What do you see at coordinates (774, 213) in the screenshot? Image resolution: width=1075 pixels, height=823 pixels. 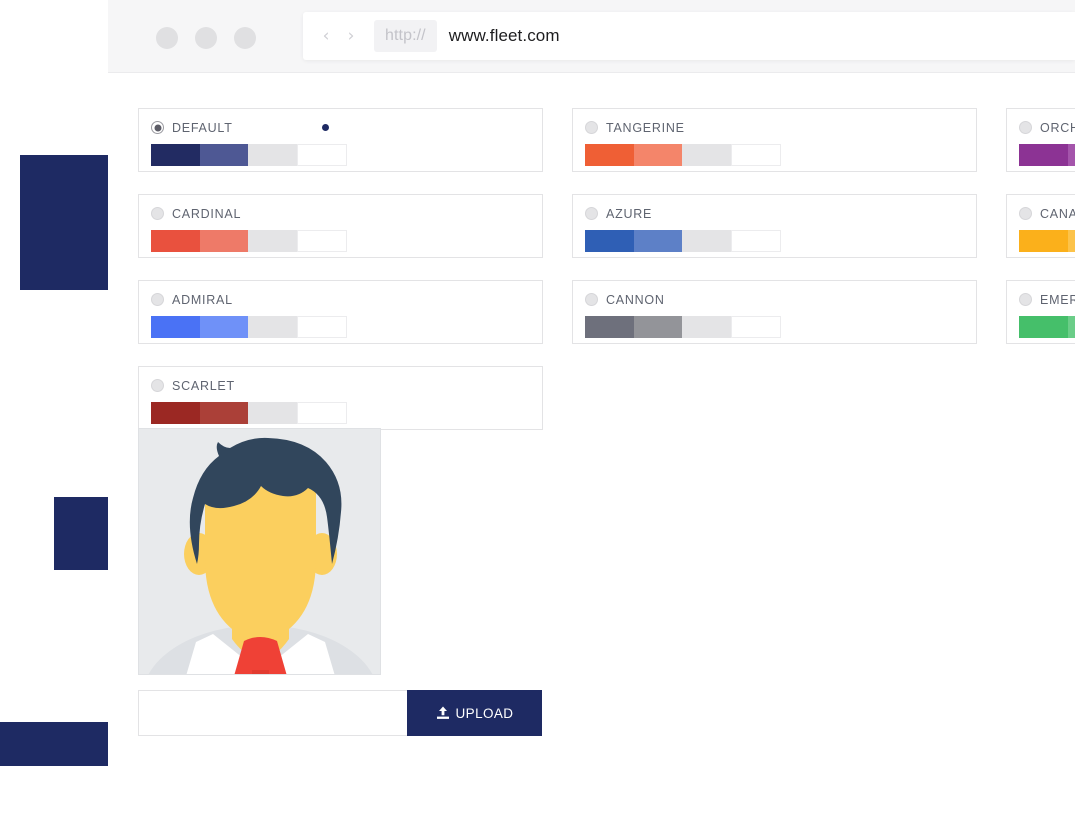 I see `theme-card-header: AZURE` at bounding box center [774, 213].